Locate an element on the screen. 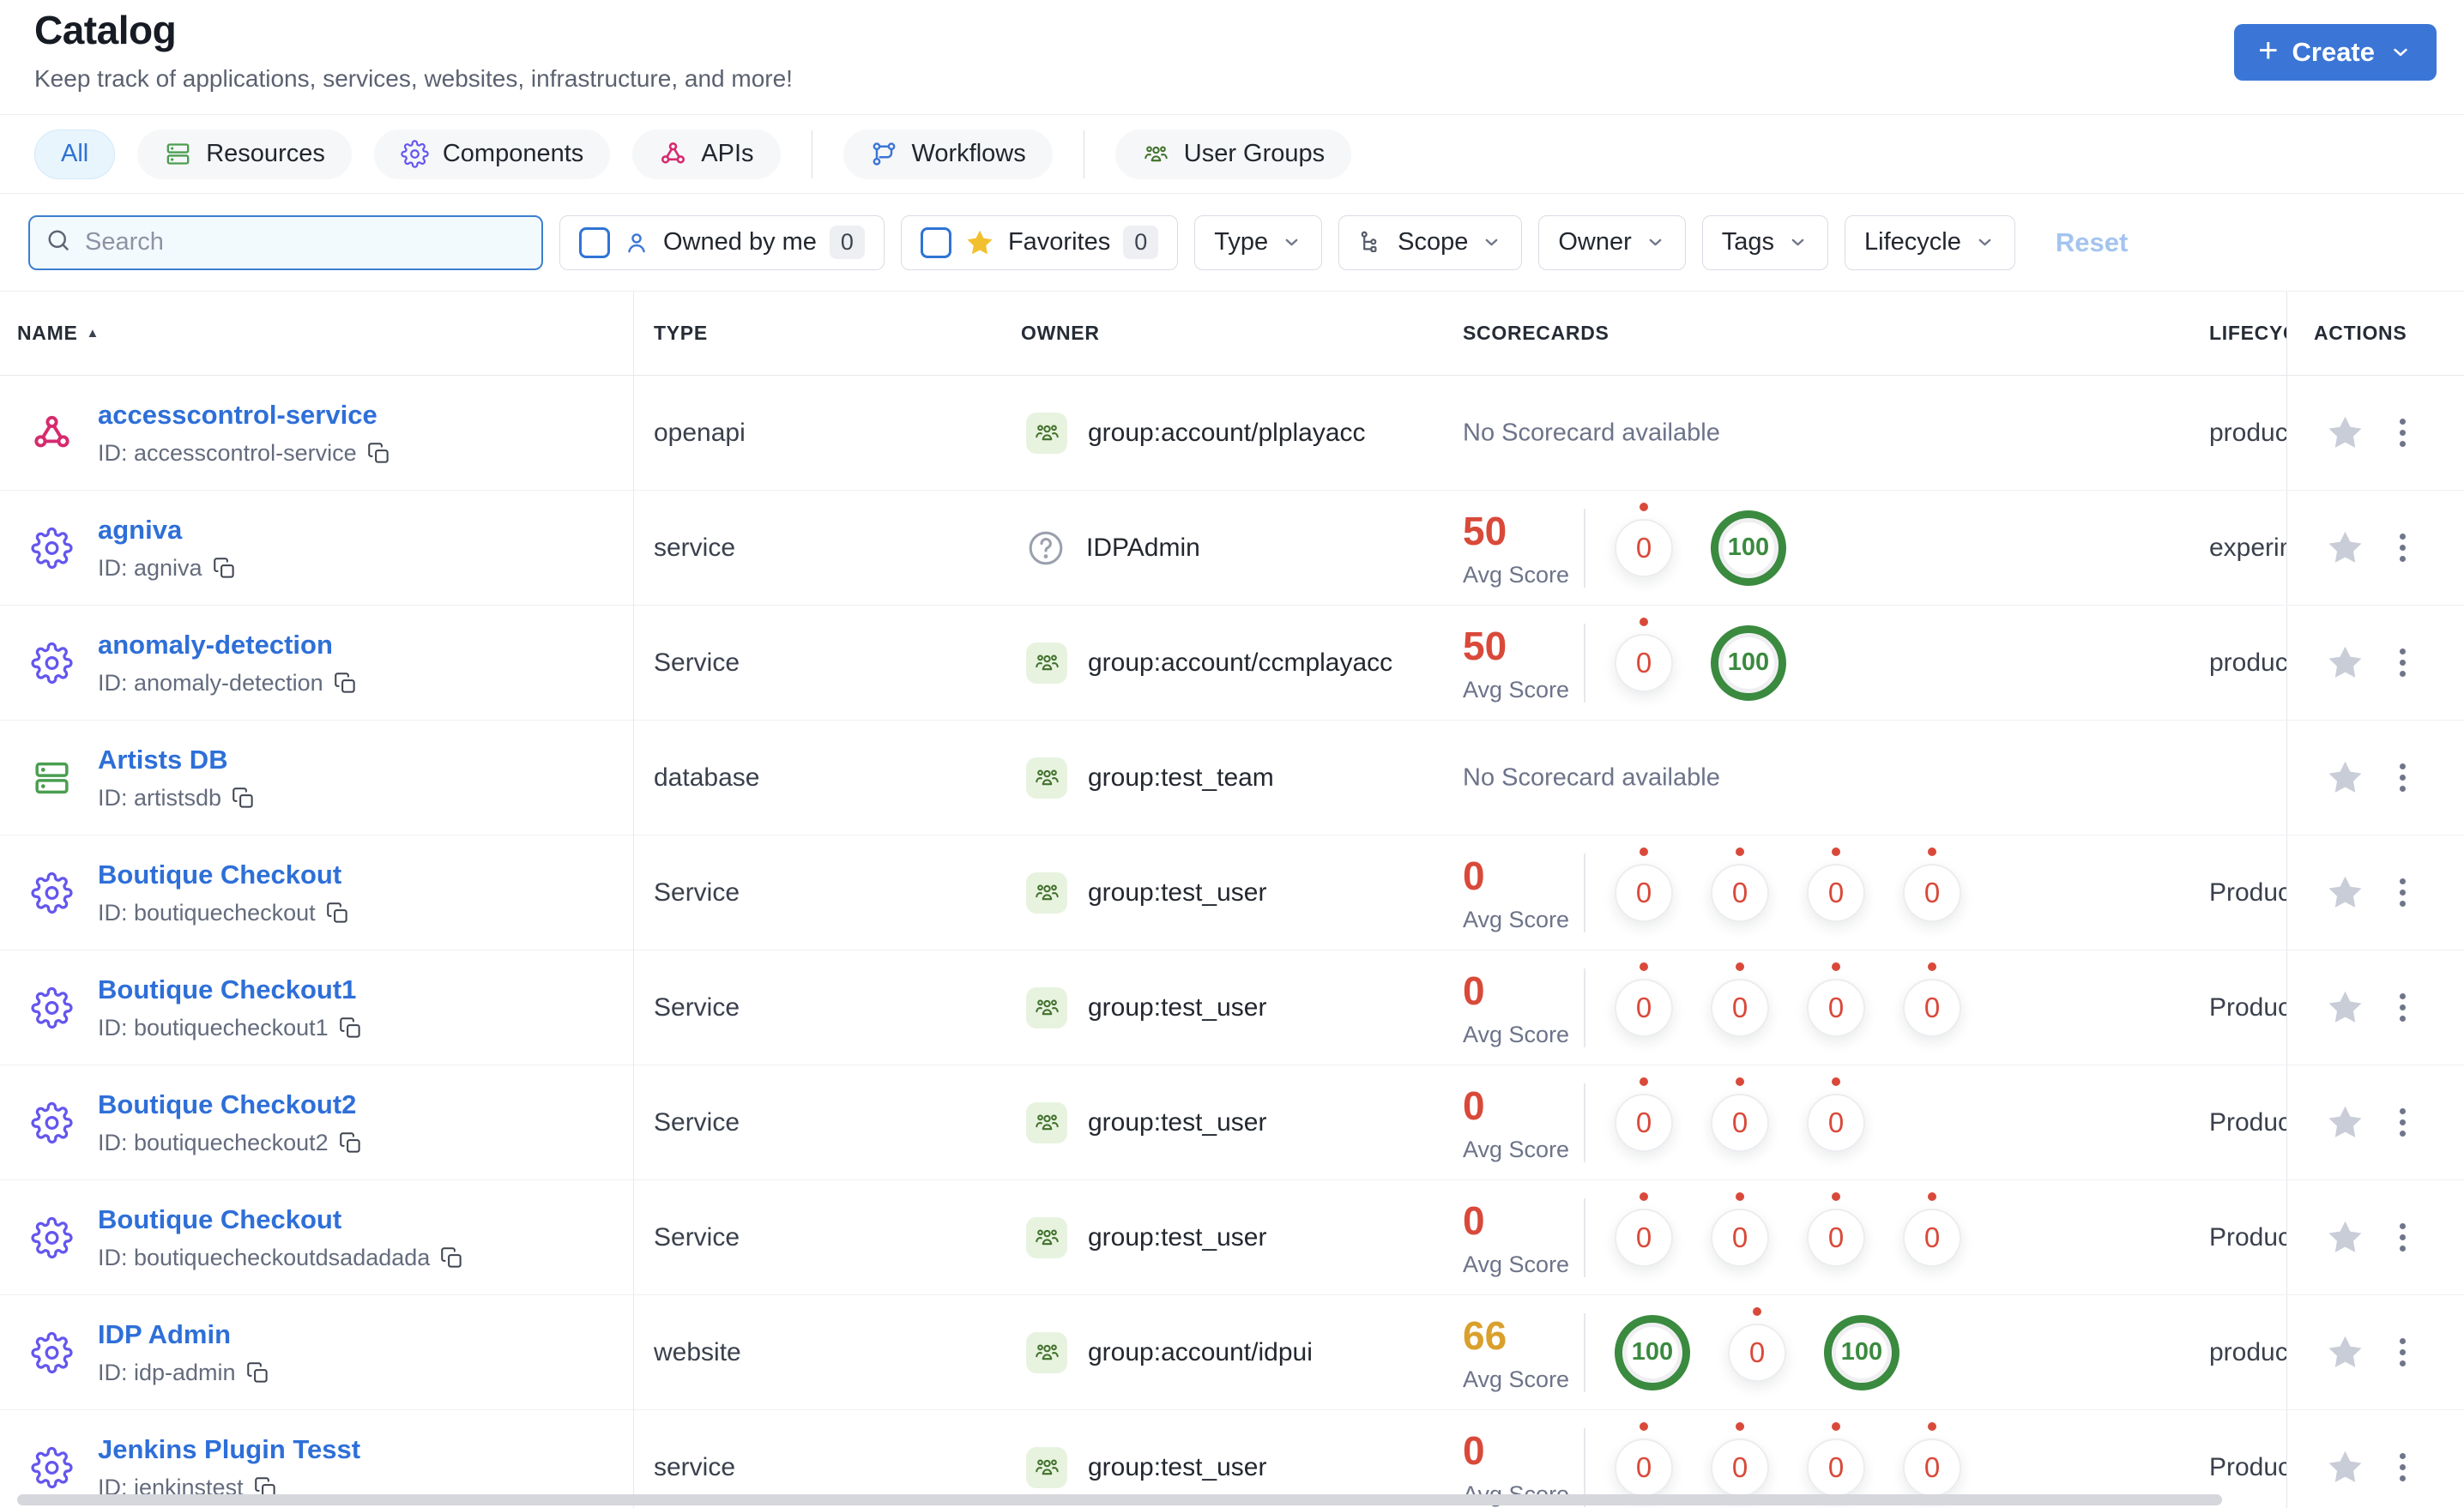 The height and width of the screenshot is (1508, 2464). entity-name-link: Boutique Checkout1 is located at coordinates (230, 989).